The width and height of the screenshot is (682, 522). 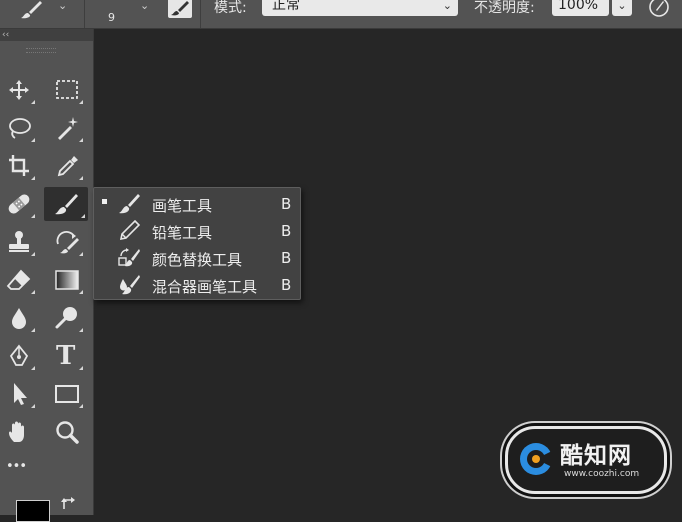 I want to click on menu-item-pencil-tool: 铅笔工具 B, so click(x=197, y=230).